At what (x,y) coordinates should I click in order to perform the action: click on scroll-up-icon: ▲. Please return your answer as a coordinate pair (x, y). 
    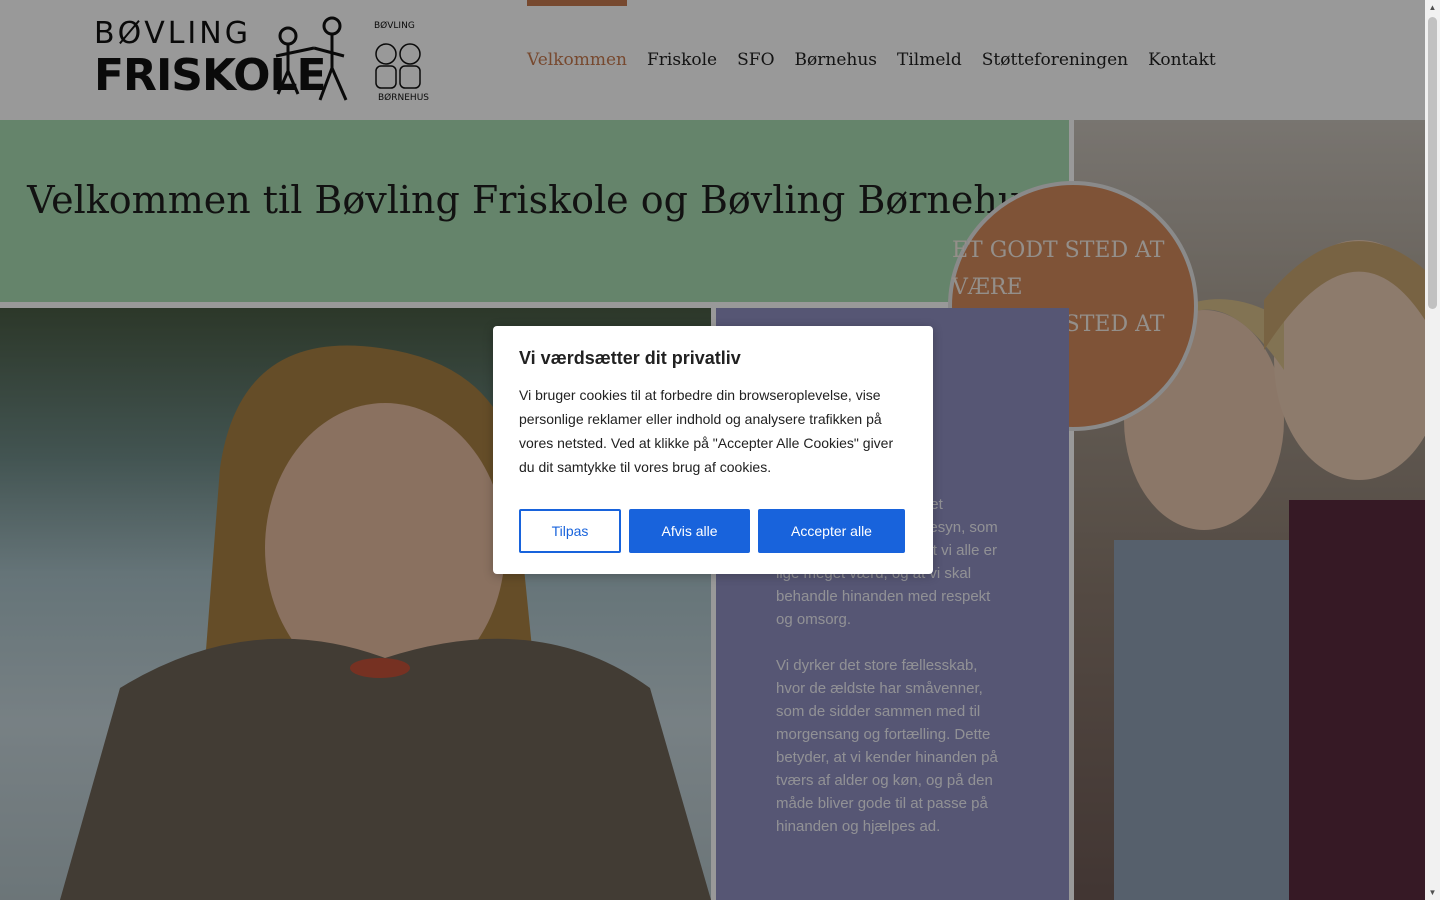
    Looking at the image, I should click on (1432, 7).